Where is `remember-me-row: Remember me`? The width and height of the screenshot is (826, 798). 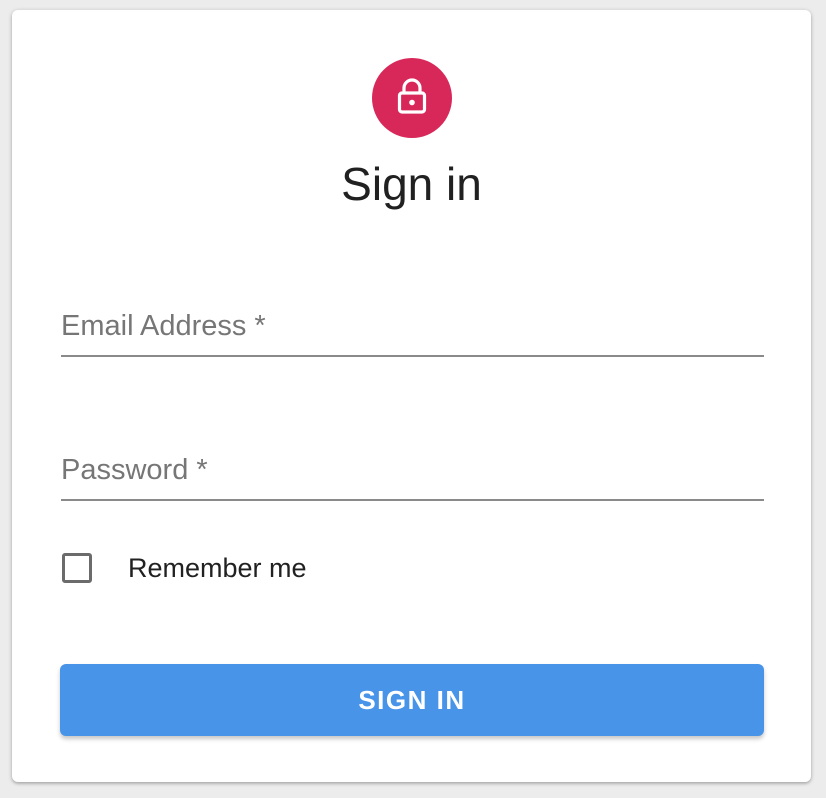 remember-me-row: Remember me is located at coordinates (184, 568).